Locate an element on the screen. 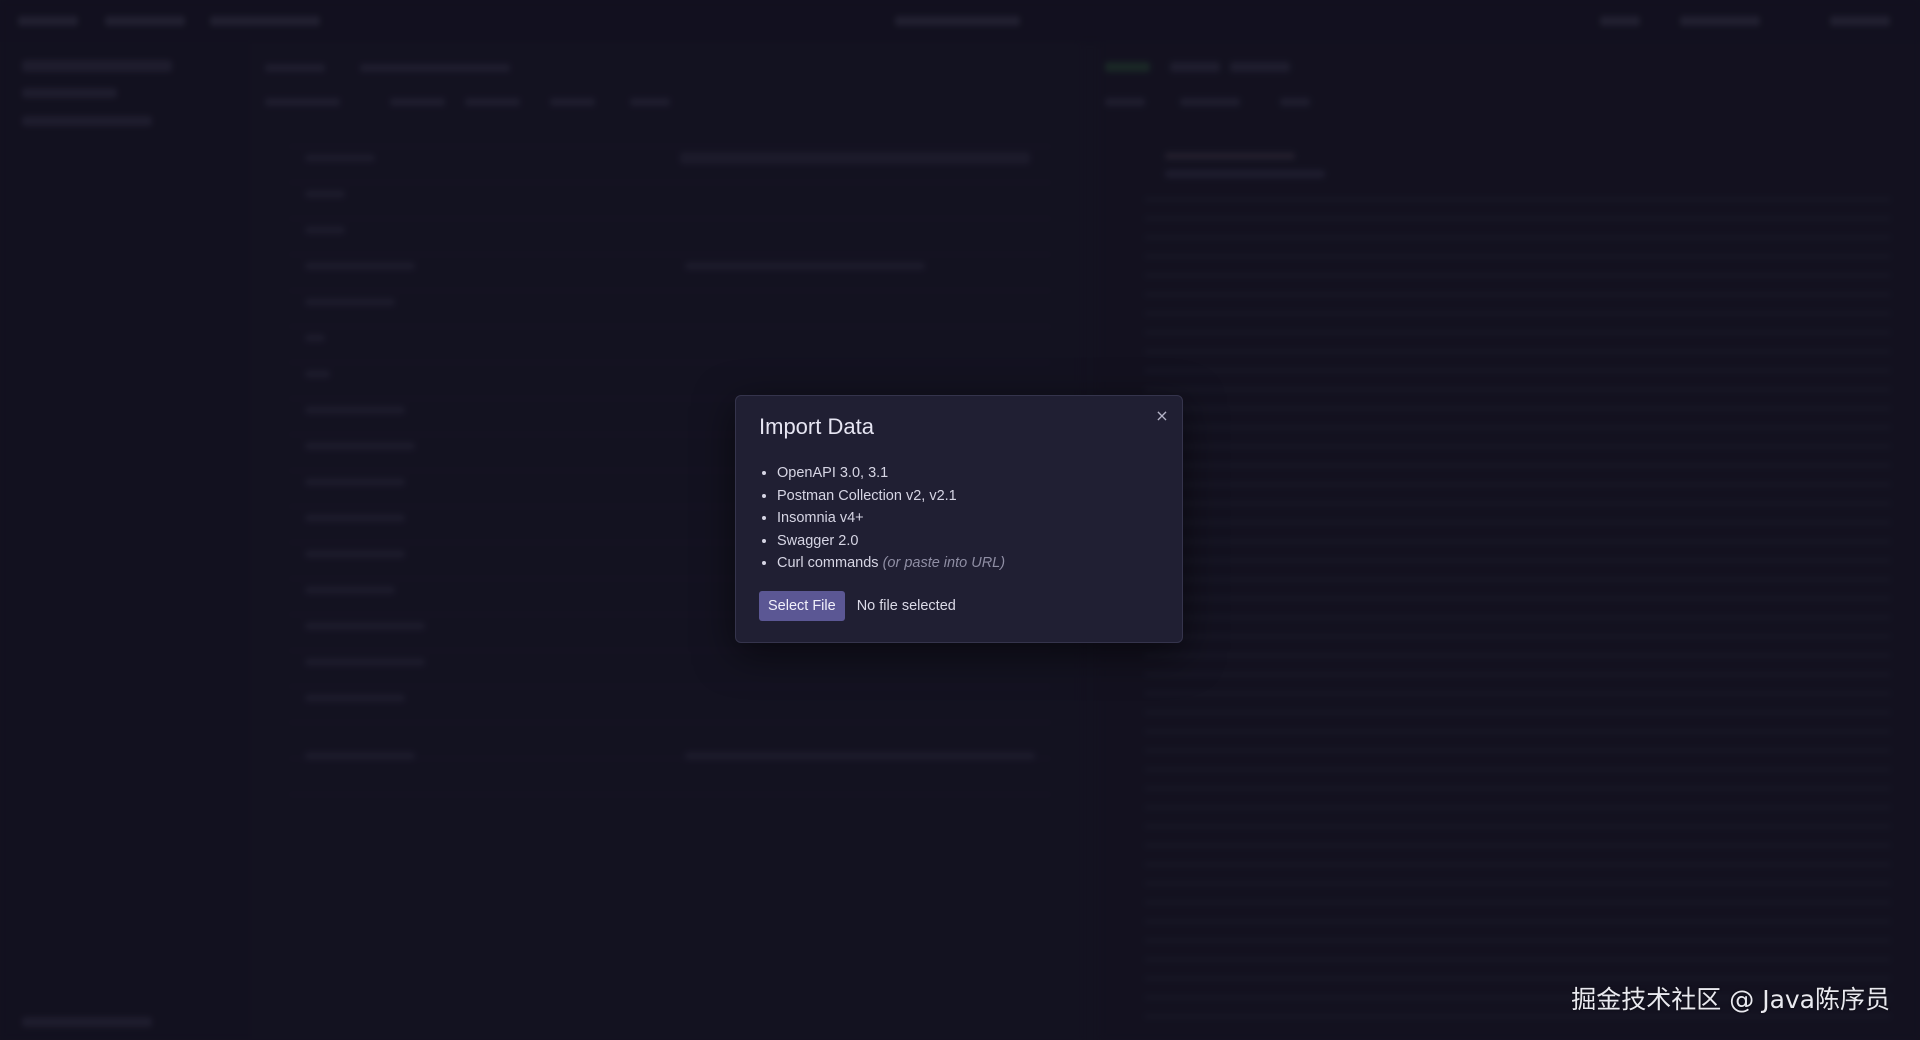 The height and width of the screenshot is (1040, 1920). format-label: Swagger 2.0 is located at coordinates (818, 540).